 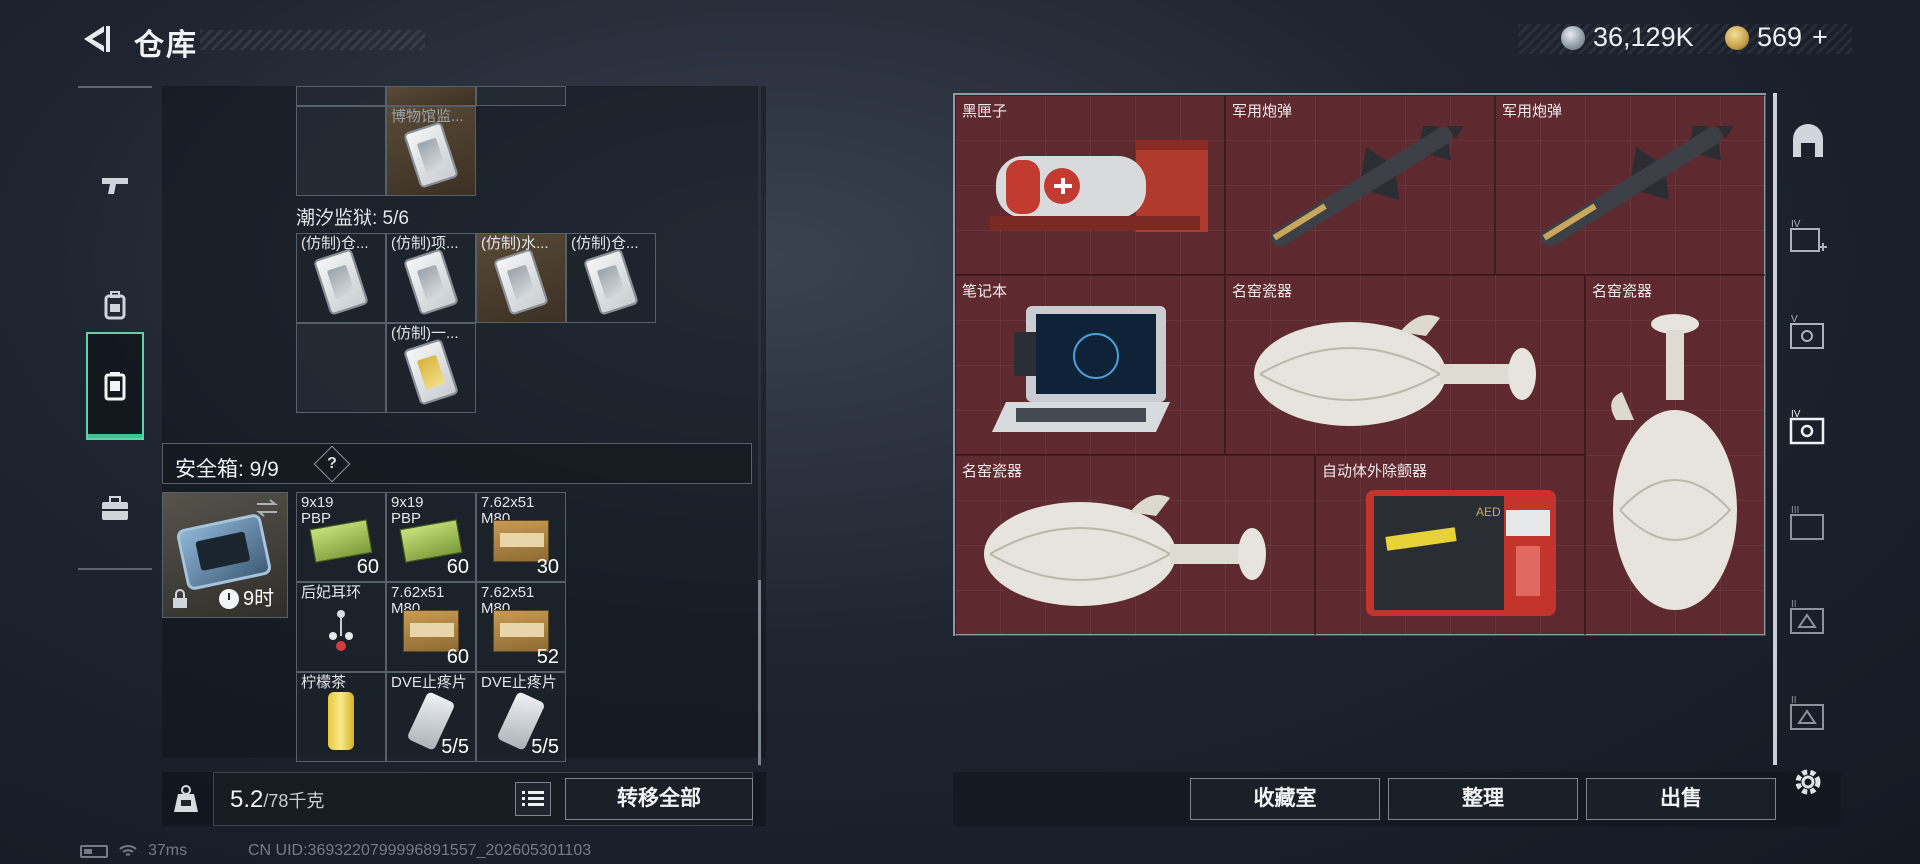 I want to click on safe-item-cell: 后妃耳环, so click(x=341, y=627).